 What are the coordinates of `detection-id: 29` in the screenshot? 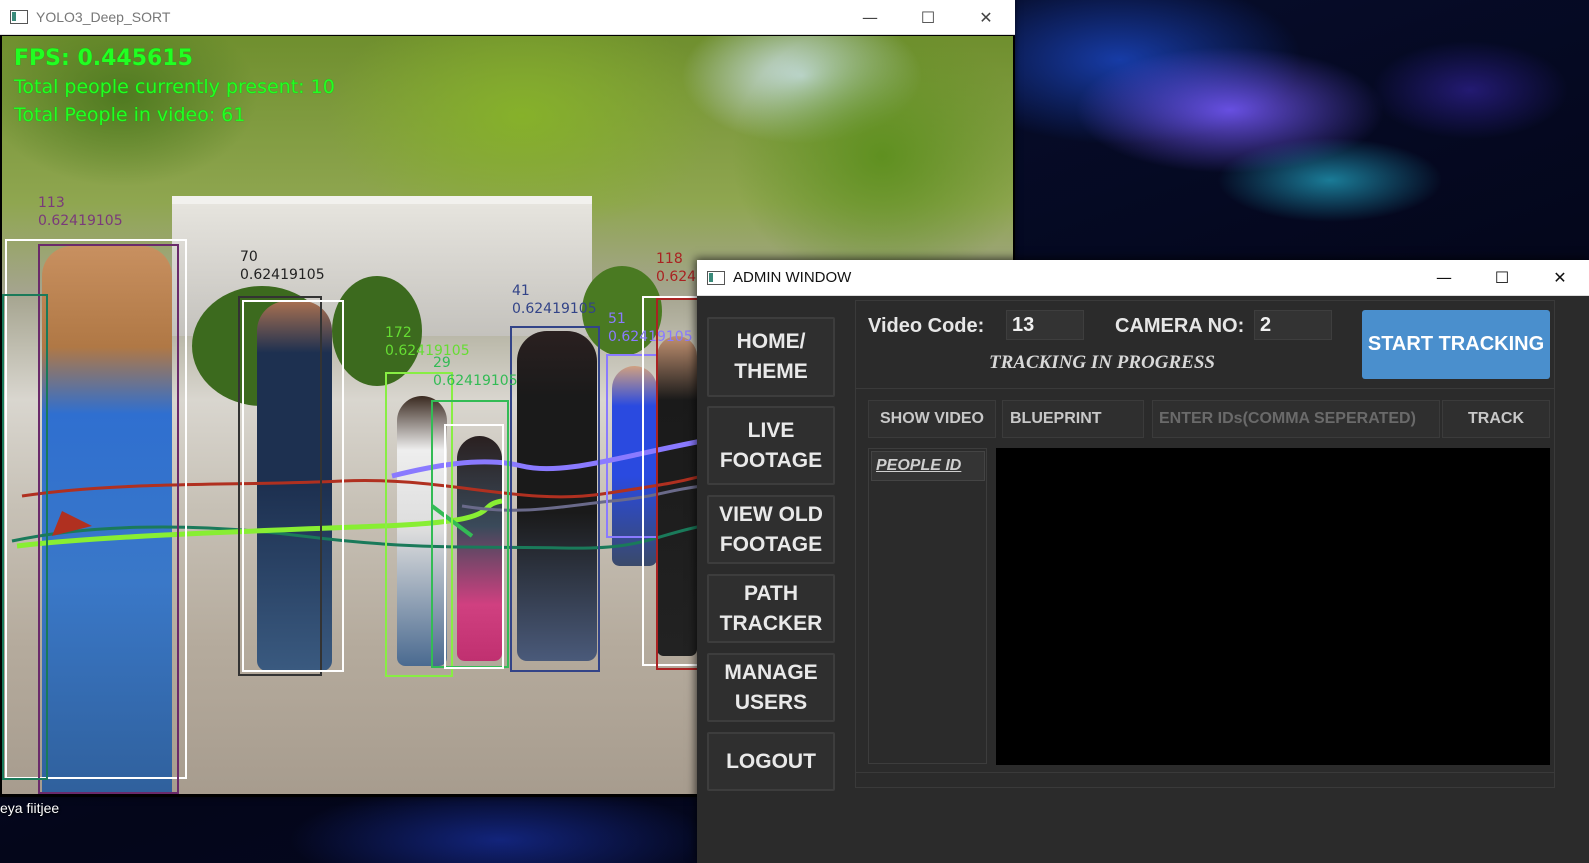 It's located at (442, 363).